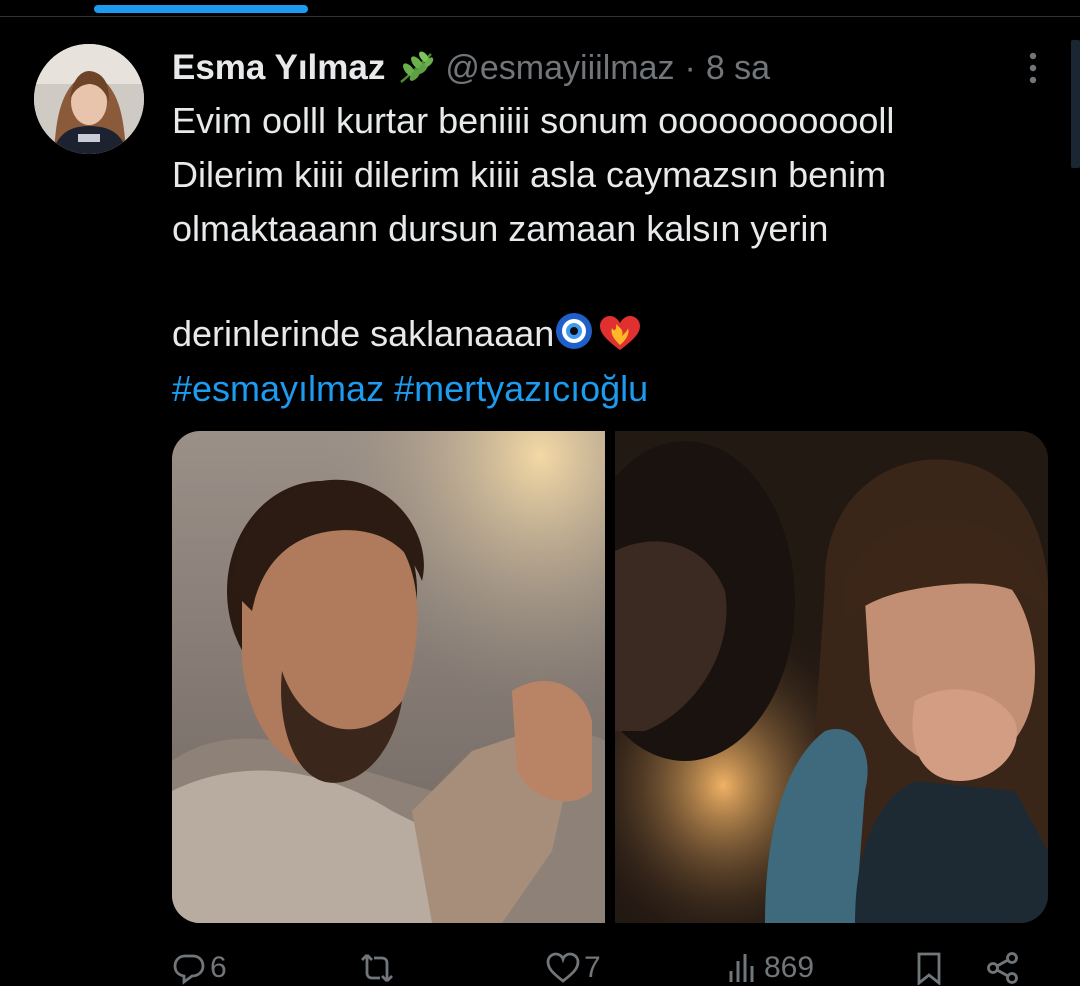 The height and width of the screenshot is (986, 1080). Describe the element at coordinates (559, 68) in the screenshot. I see `author-handle: @esmayiiilmaz` at that location.